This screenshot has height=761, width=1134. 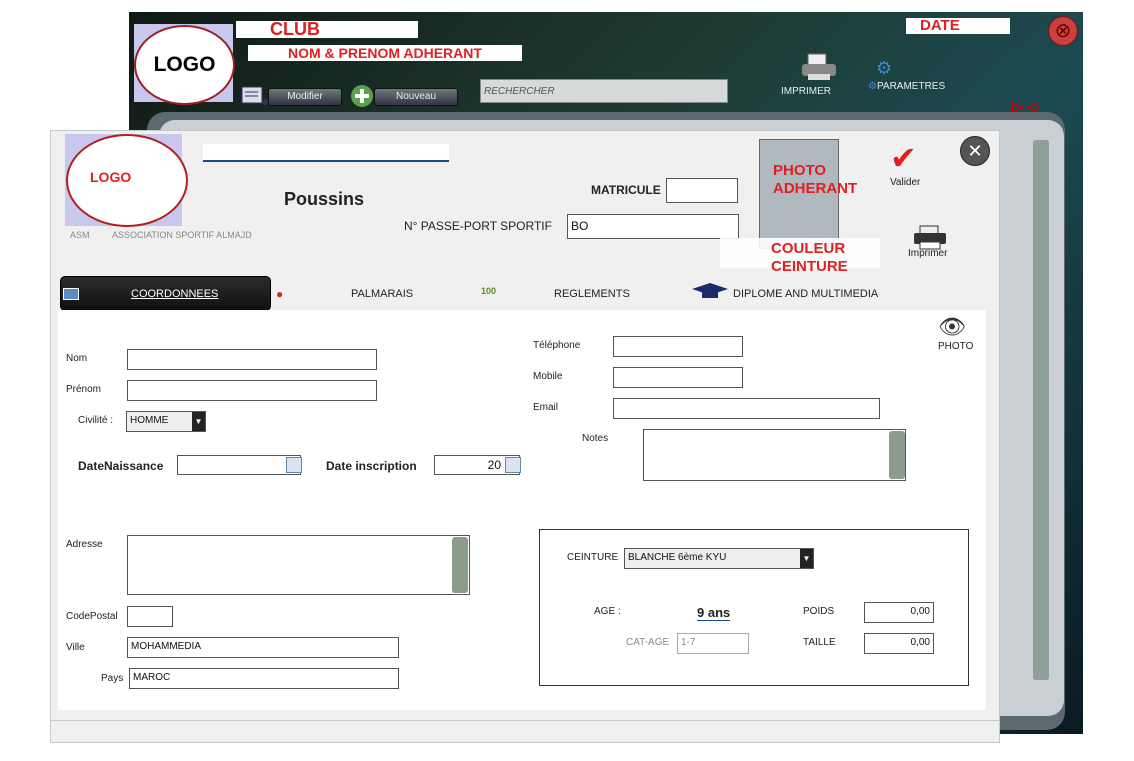 What do you see at coordinates (648, 642) in the screenshot?
I see `cat-age-label: CAT-AGE` at bounding box center [648, 642].